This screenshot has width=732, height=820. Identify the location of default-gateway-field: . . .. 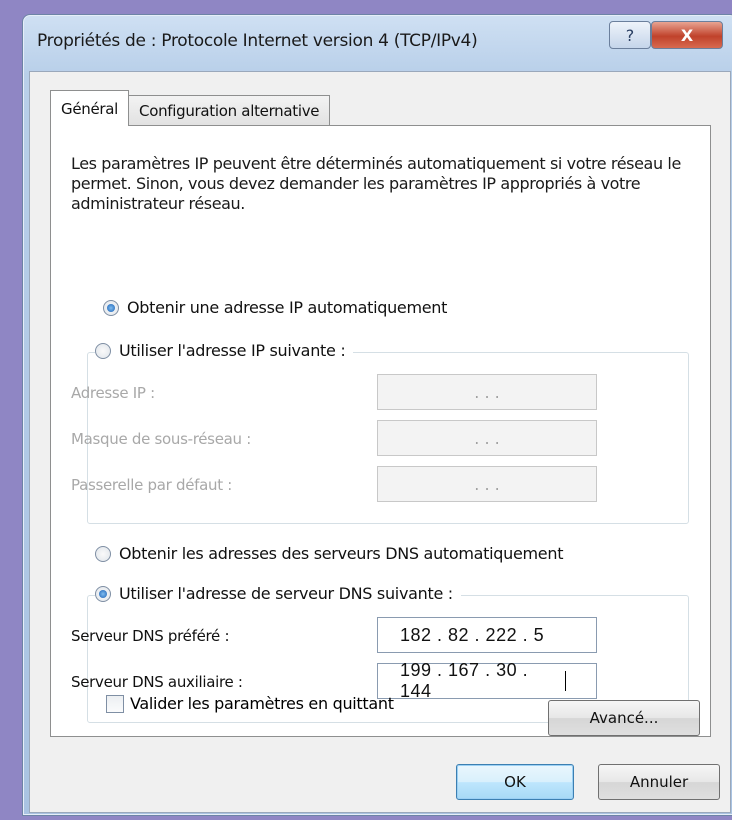
(487, 484).